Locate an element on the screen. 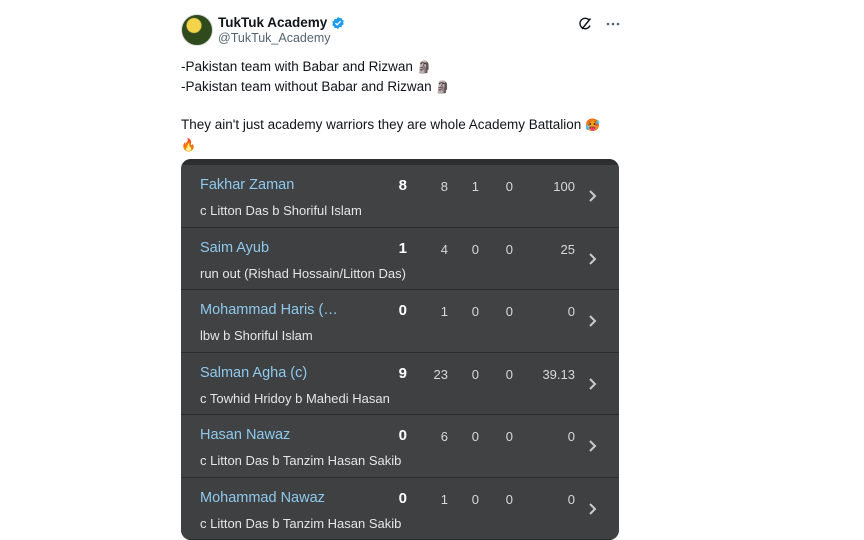 Image resolution: width=864 pixels, height=540 pixels. tweet-actions is located at coordinates (599, 24).